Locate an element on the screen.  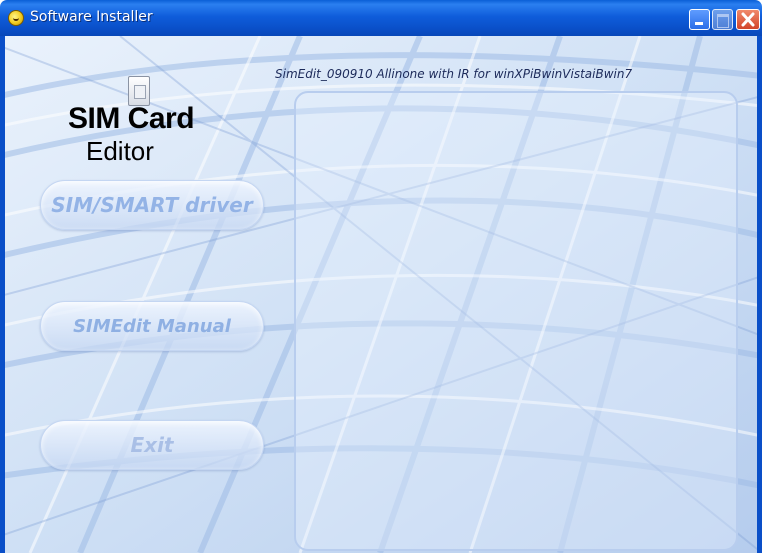
maximize-button is located at coordinates (722, 19).